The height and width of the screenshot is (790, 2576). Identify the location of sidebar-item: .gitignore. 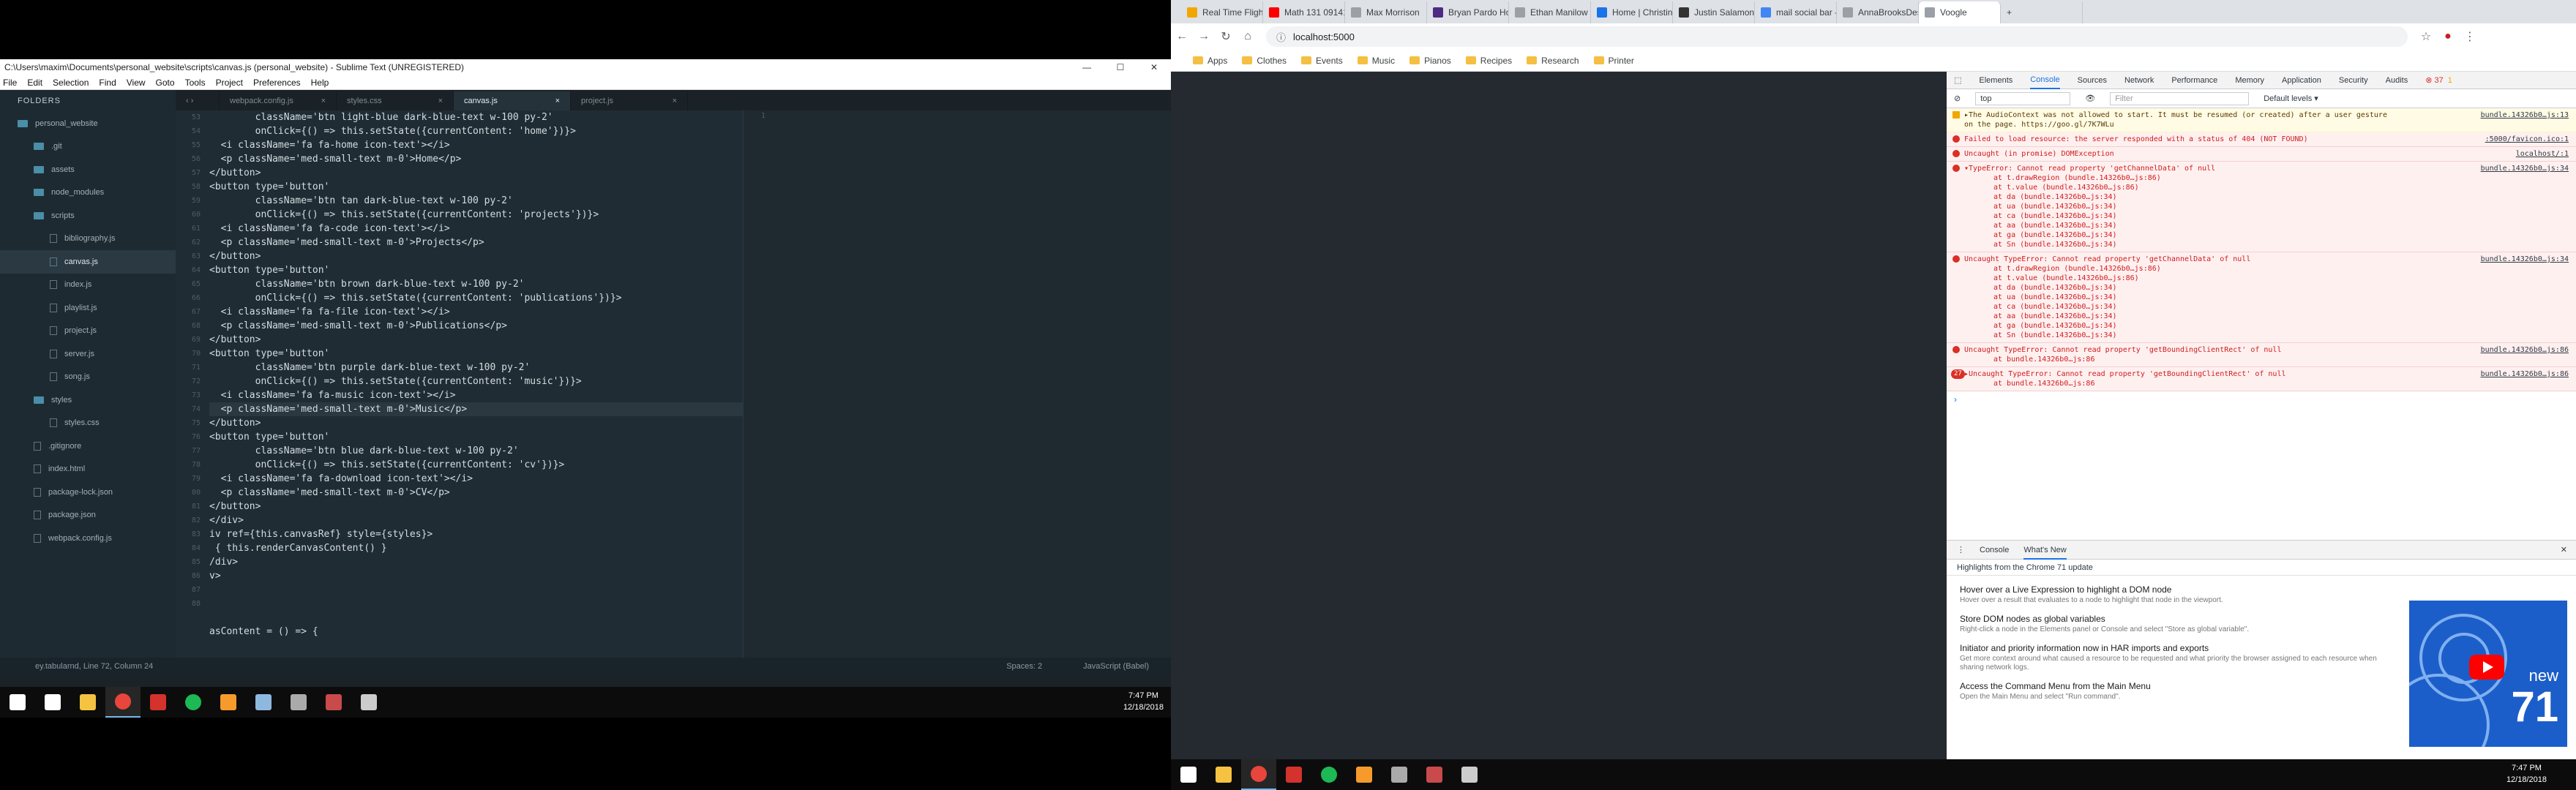
(88, 446).